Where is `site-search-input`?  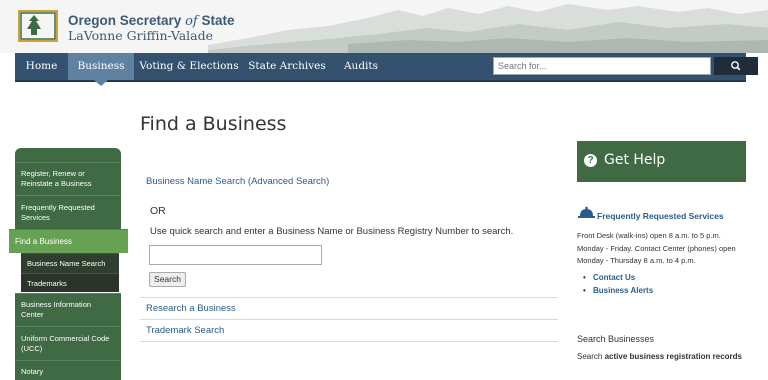 site-search-input is located at coordinates (602, 66).